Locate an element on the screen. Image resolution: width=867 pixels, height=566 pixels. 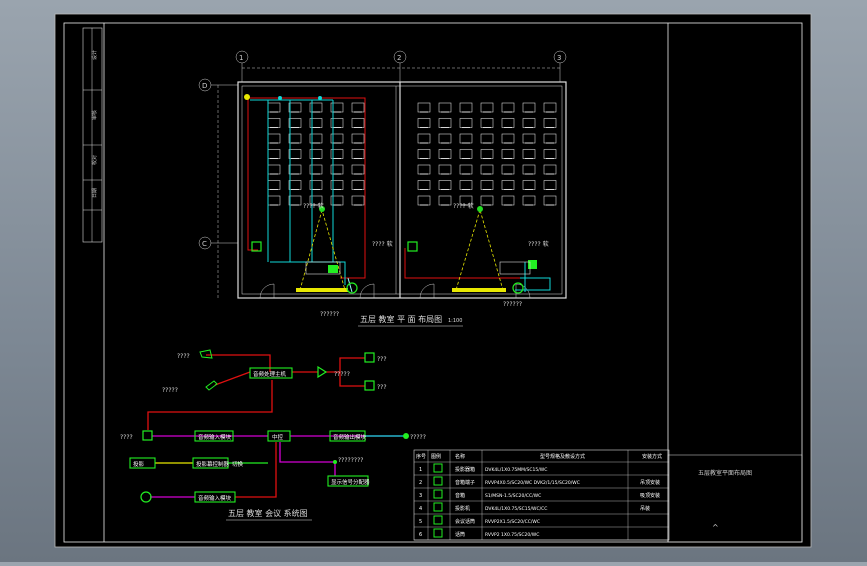
titleblock-name: 五层教室平面布局图 is located at coordinates (725, 473).